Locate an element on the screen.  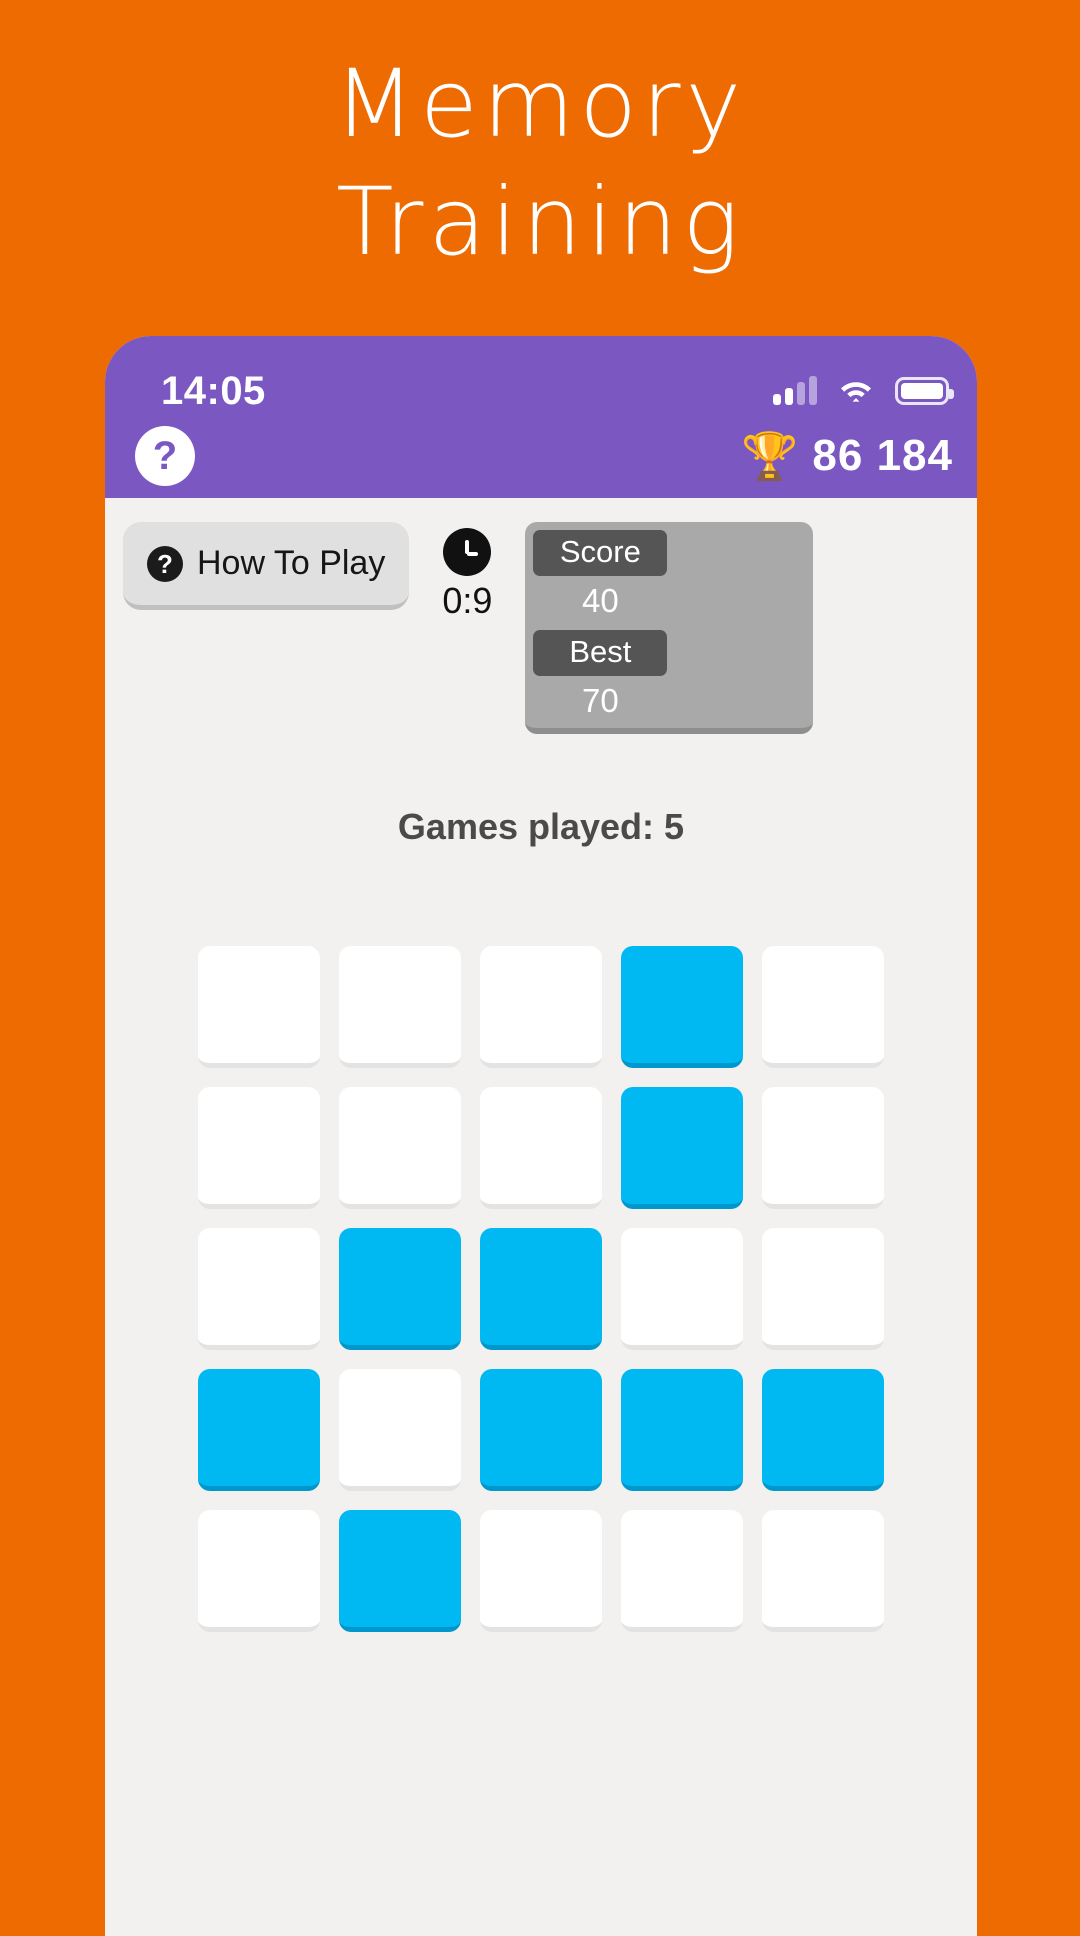
promo-title: Memory Training is located at coordinates (540, 164).